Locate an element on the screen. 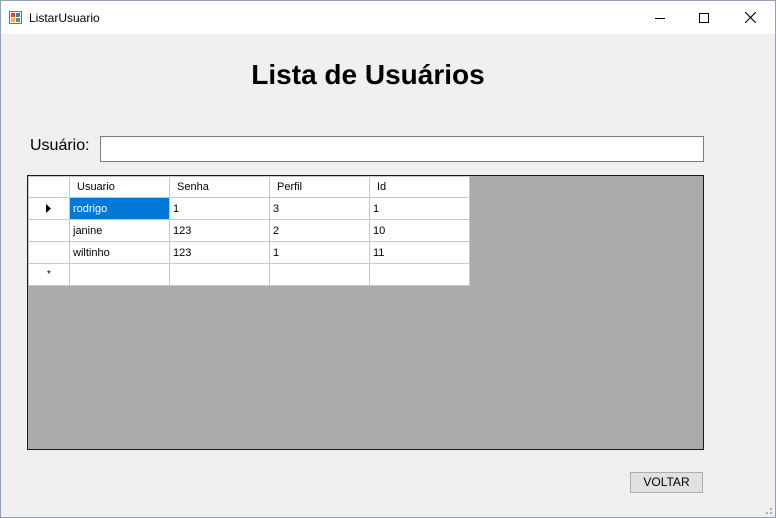 This screenshot has height=518, width=776. title-bar: ListarUsuario is located at coordinates (388, 17).